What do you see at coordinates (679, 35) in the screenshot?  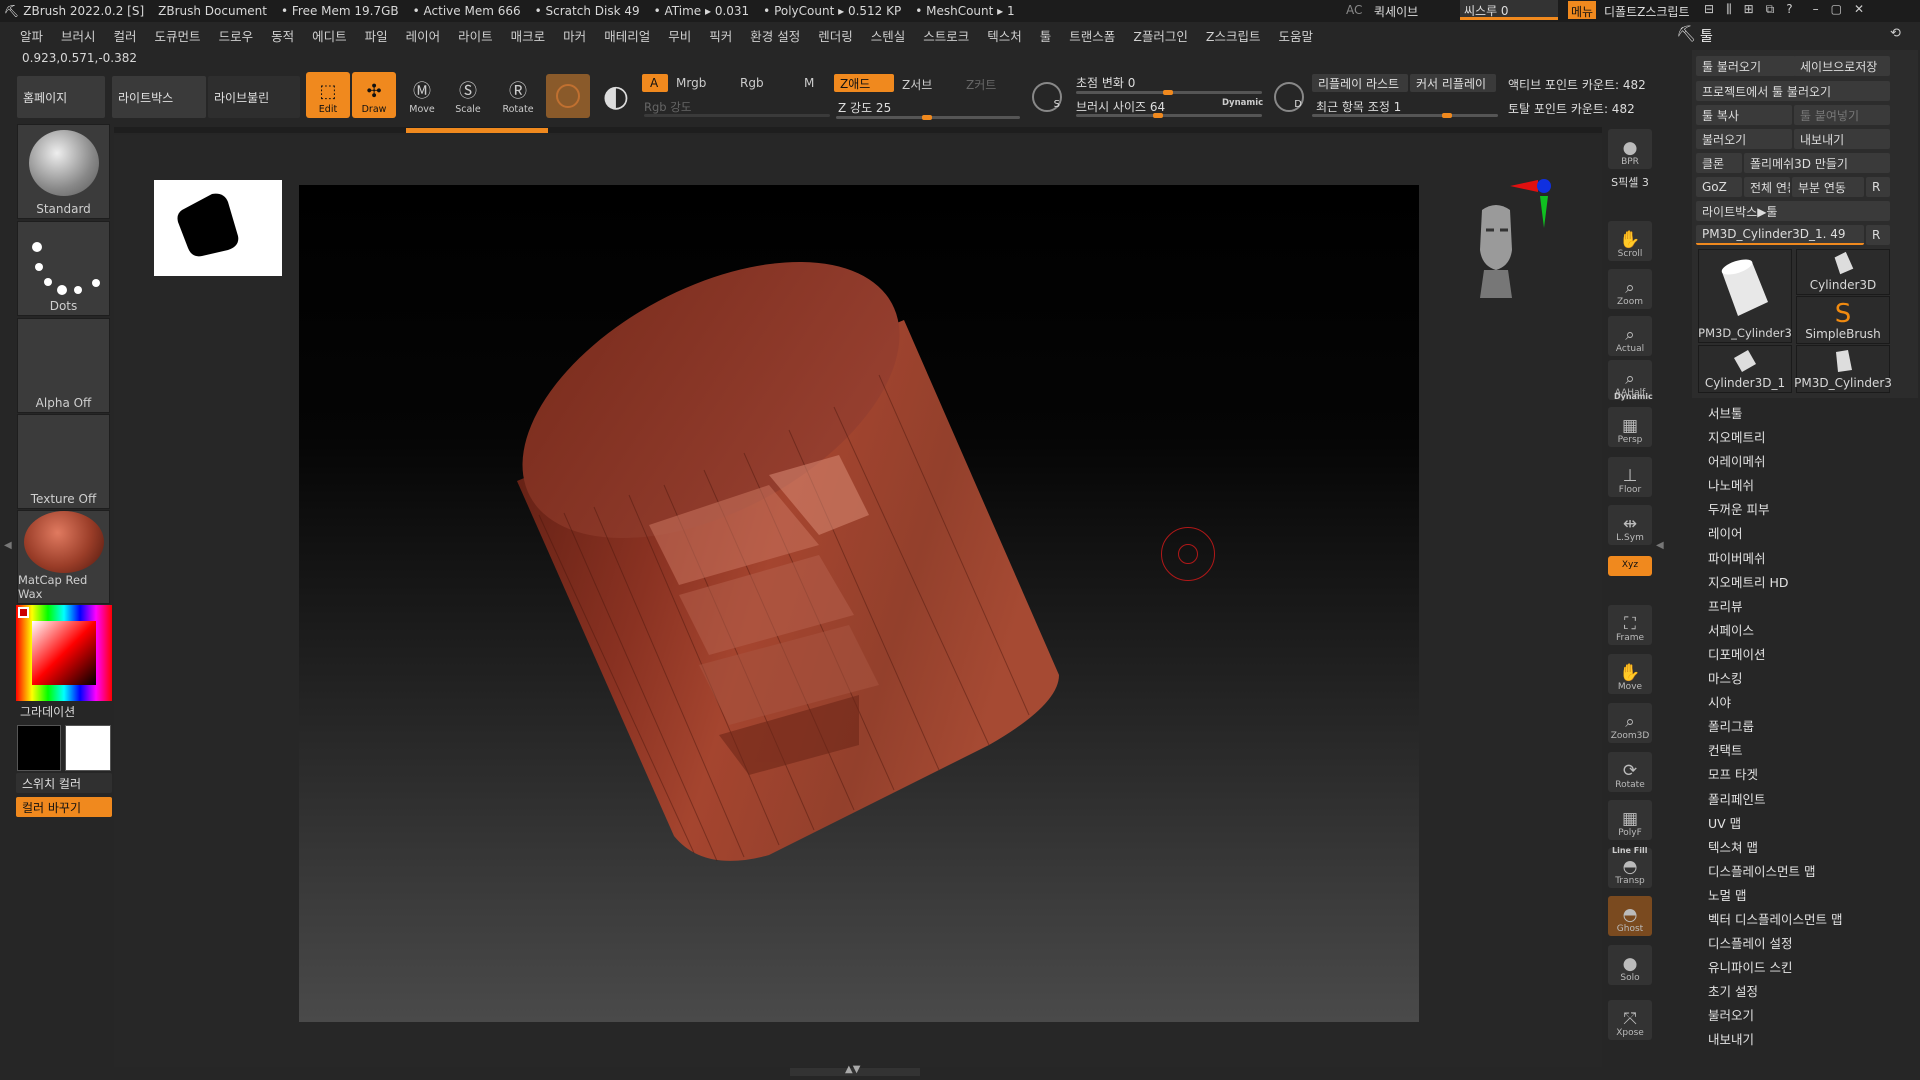 I see `menu-item: 무비` at bounding box center [679, 35].